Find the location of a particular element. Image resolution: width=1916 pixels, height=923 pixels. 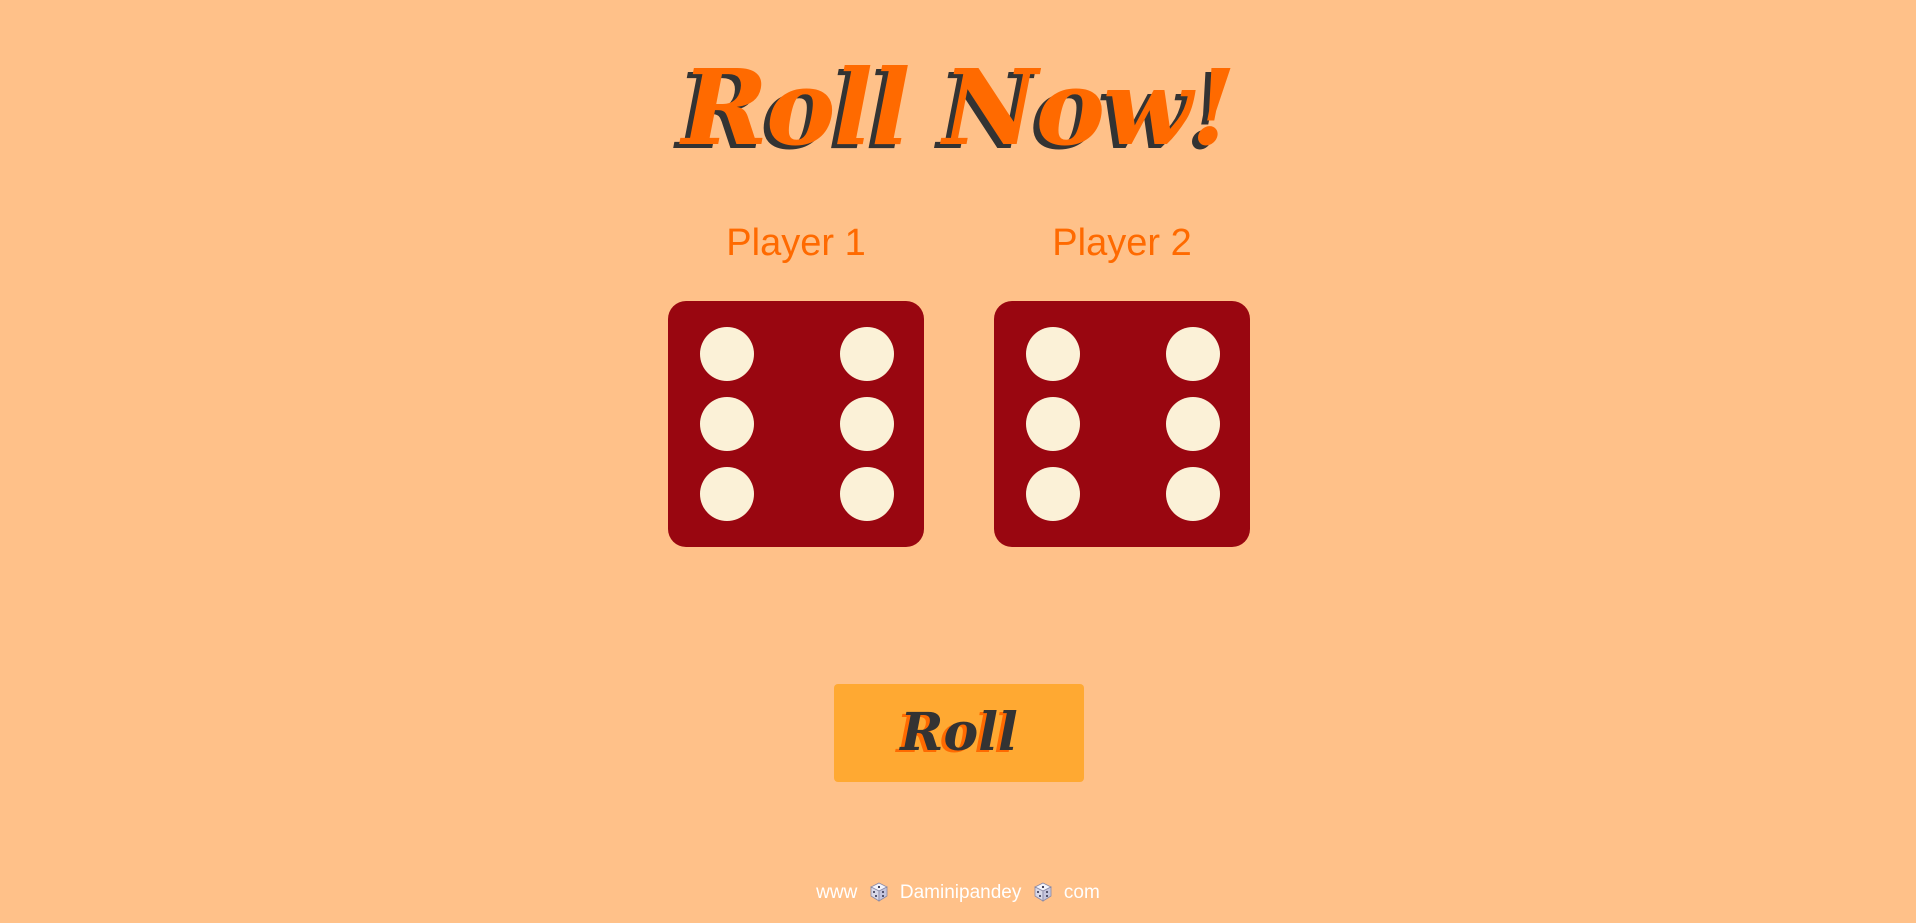

player-2-label: Player 2 is located at coordinates (1122, 243).